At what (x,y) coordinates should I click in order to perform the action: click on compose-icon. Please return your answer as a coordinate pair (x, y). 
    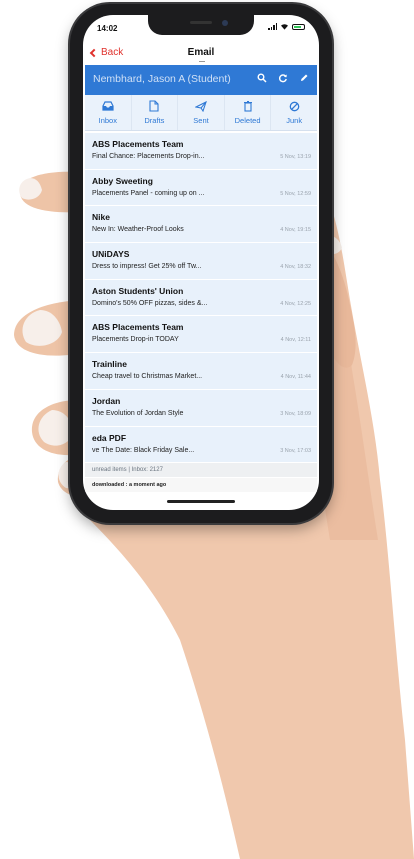
    Looking at the image, I should click on (304, 78).